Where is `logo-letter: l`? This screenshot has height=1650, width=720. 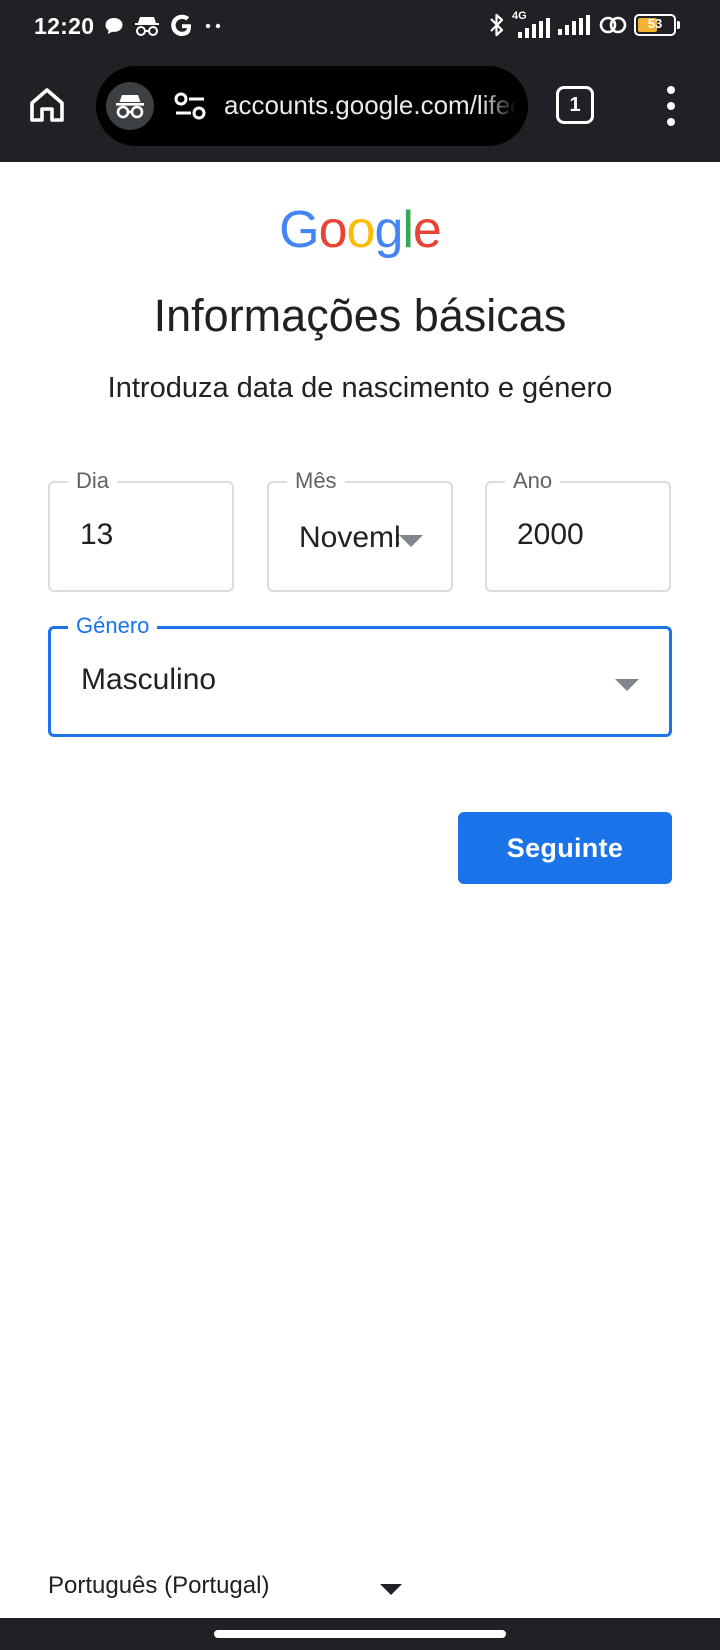
logo-letter: l is located at coordinates (408, 230).